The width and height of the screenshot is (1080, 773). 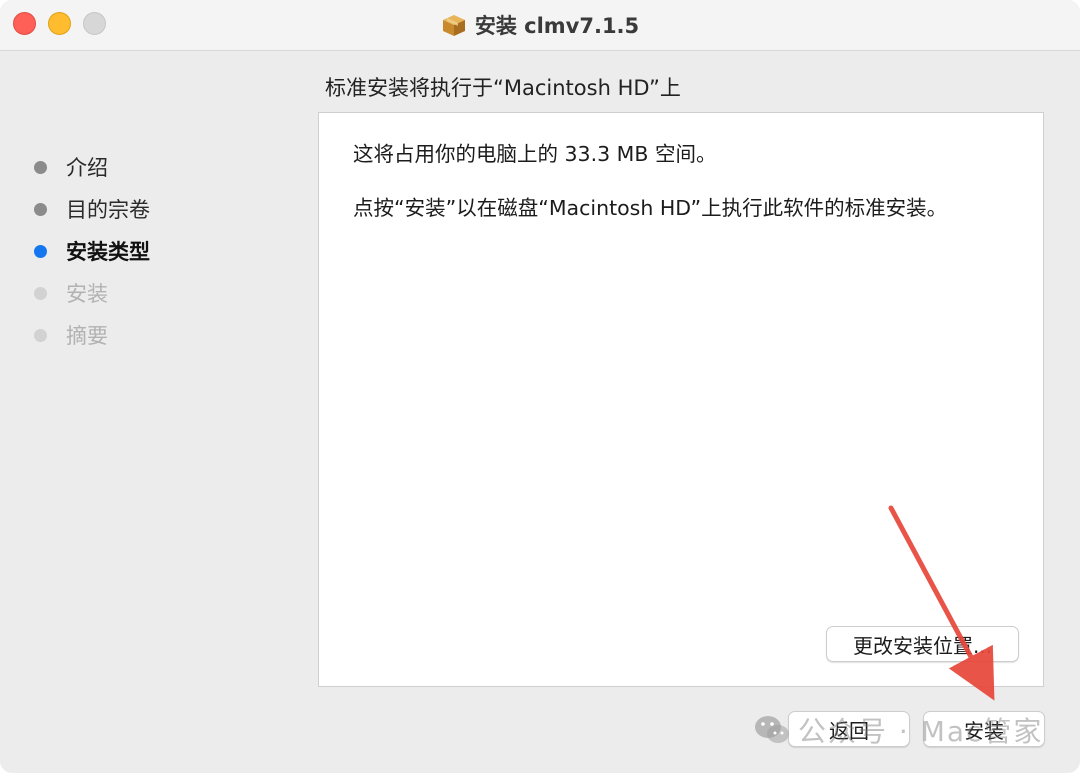 What do you see at coordinates (772, 729) in the screenshot?
I see `wechat-icon` at bounding box center [772, 729].